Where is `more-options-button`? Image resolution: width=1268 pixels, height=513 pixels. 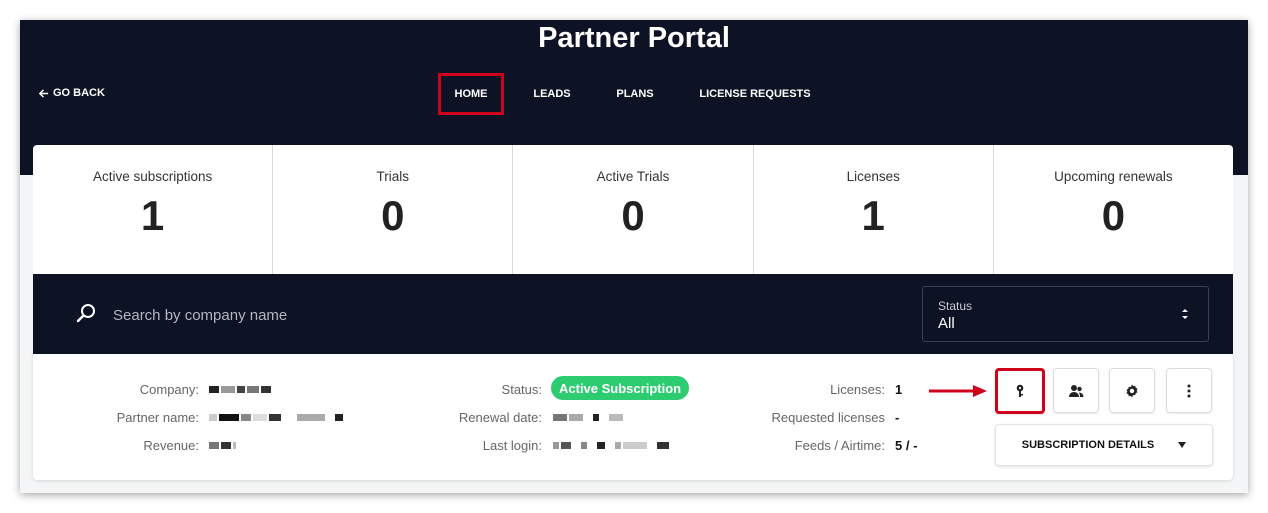 more-options-button is located at coordinates (1189, 390).